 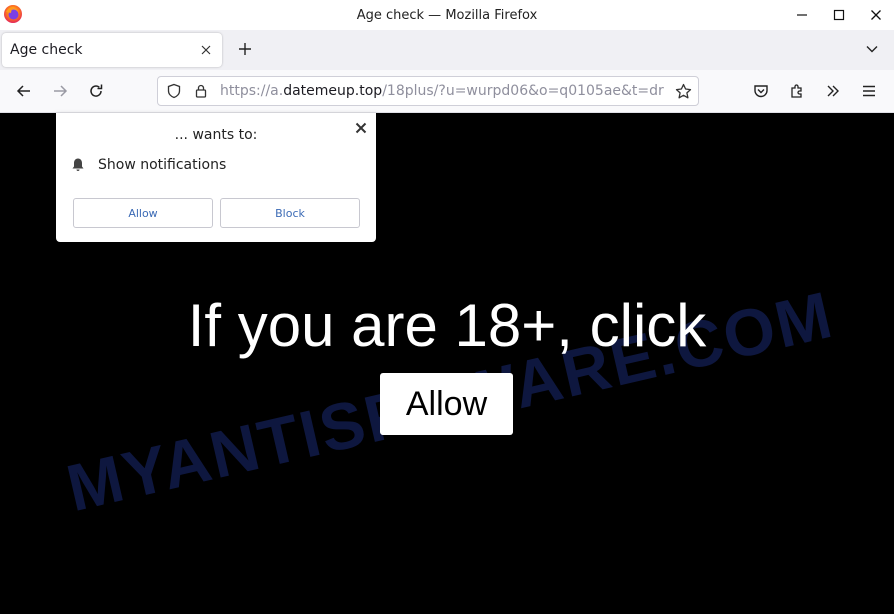 I want to click on tab-label: Age check, so click(x=46, y=50).